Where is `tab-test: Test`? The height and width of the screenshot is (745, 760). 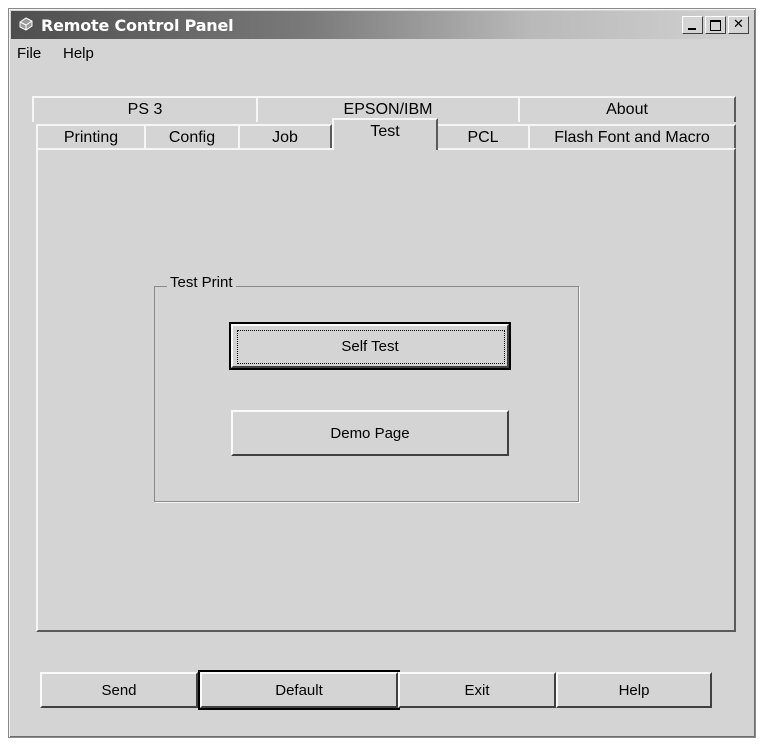 tab-test: Test is located at coordinates (385, 134).